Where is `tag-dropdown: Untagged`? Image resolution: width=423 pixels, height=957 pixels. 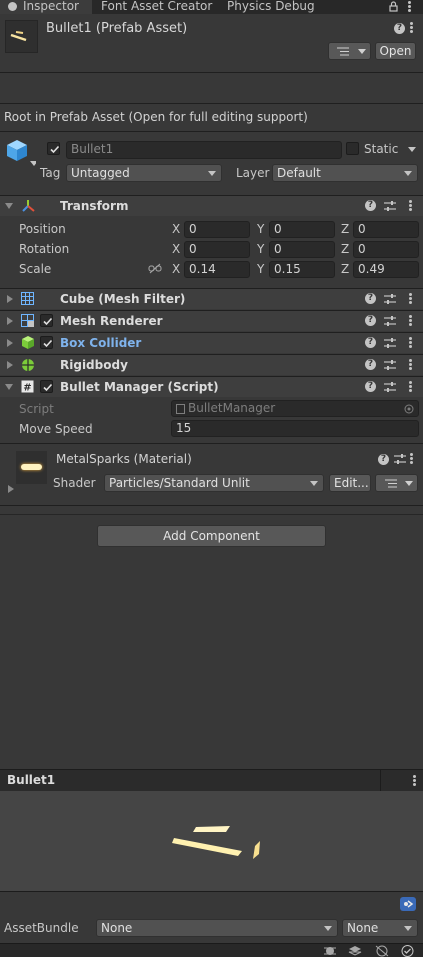
tag-dropdown: Untagged is located at coordinates (144, 173).